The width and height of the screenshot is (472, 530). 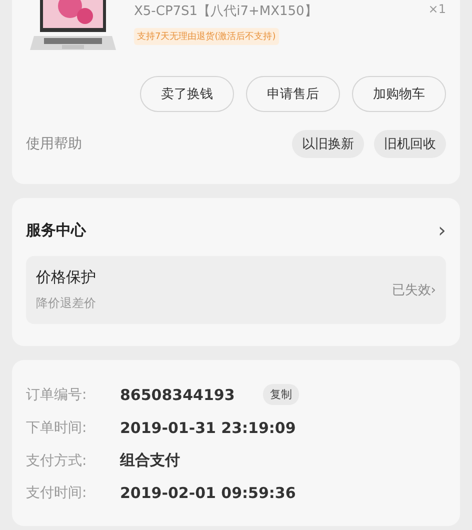 What do you see at coordinates (208, 493) in the screenshot?
I see `order-value: 2019-02-01 09:59:36` at bounding box center [208, 493].